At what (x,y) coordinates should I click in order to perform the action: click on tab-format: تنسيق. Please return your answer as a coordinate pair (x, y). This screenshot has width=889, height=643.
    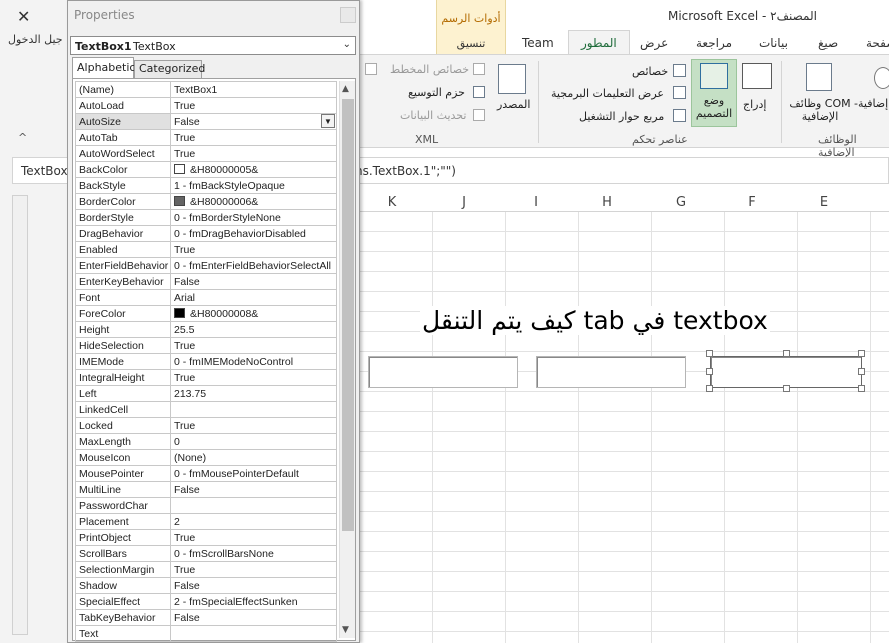
    Looking at the image, I should click on (471, 43).